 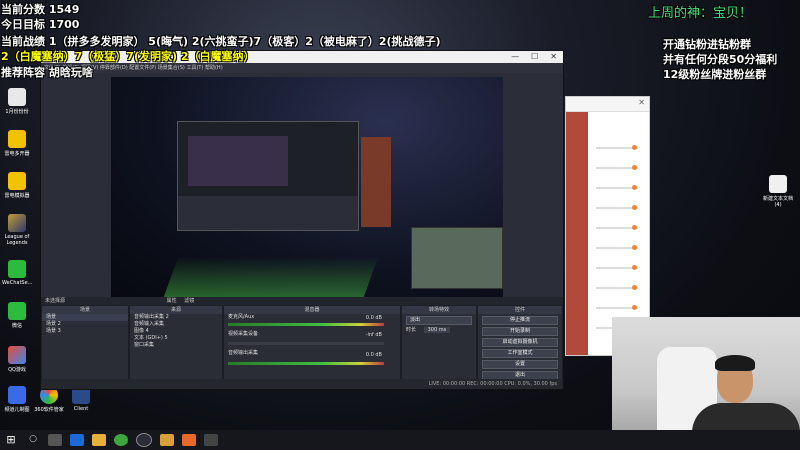 I want to click on source-item: 文本 (GDI+) 5, so click(x=176, y=338).